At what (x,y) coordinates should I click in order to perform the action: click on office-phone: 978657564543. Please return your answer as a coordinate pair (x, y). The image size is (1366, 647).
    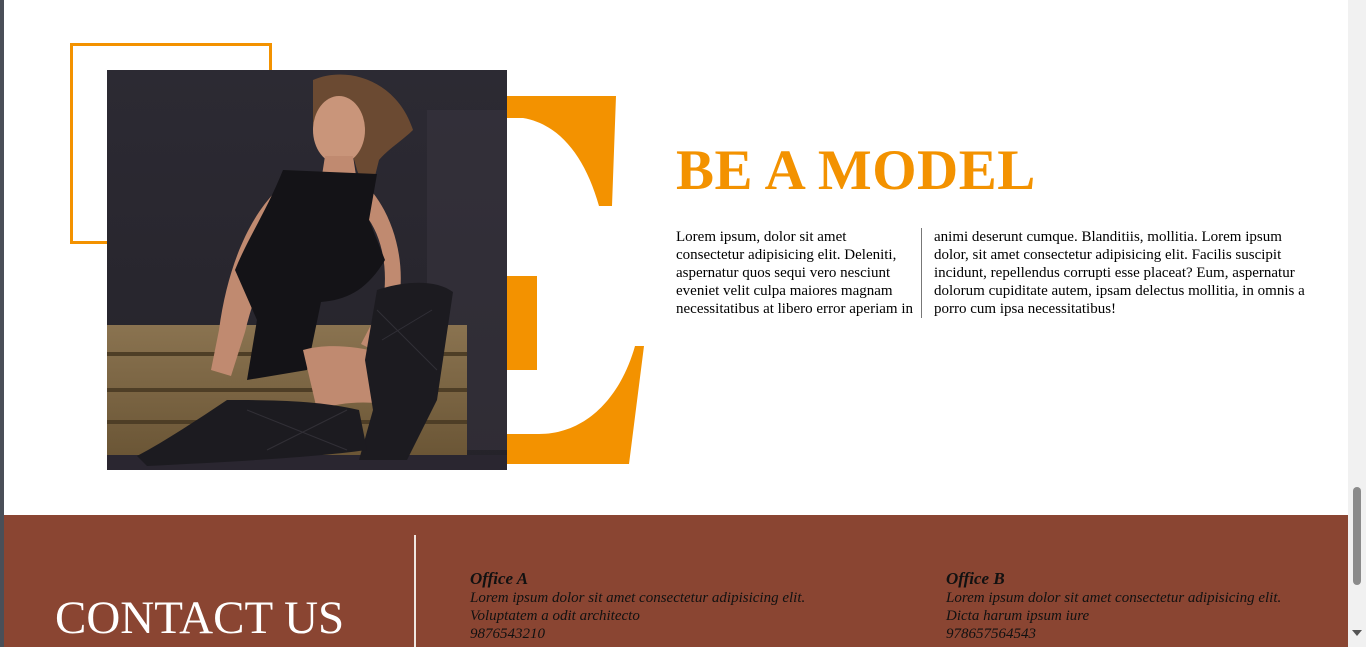
    Looking at the image, I should click on (991, 634).